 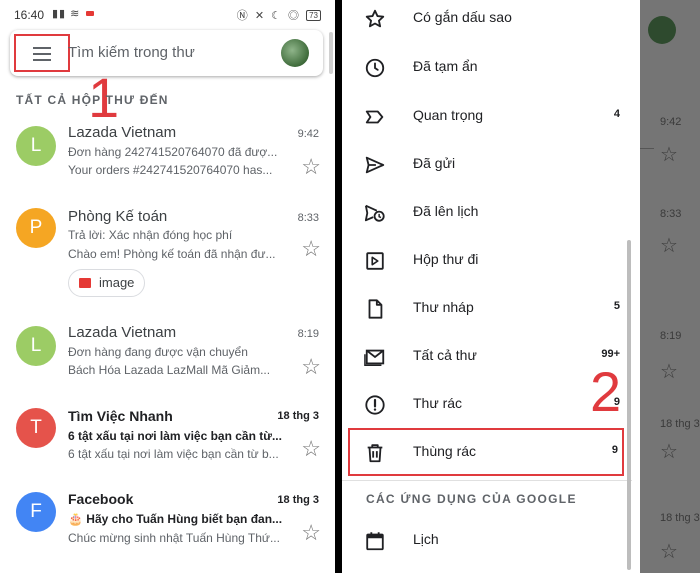 I want to click on search-bar: Tìm kiếm trong thư, so click(x=166, y=53).